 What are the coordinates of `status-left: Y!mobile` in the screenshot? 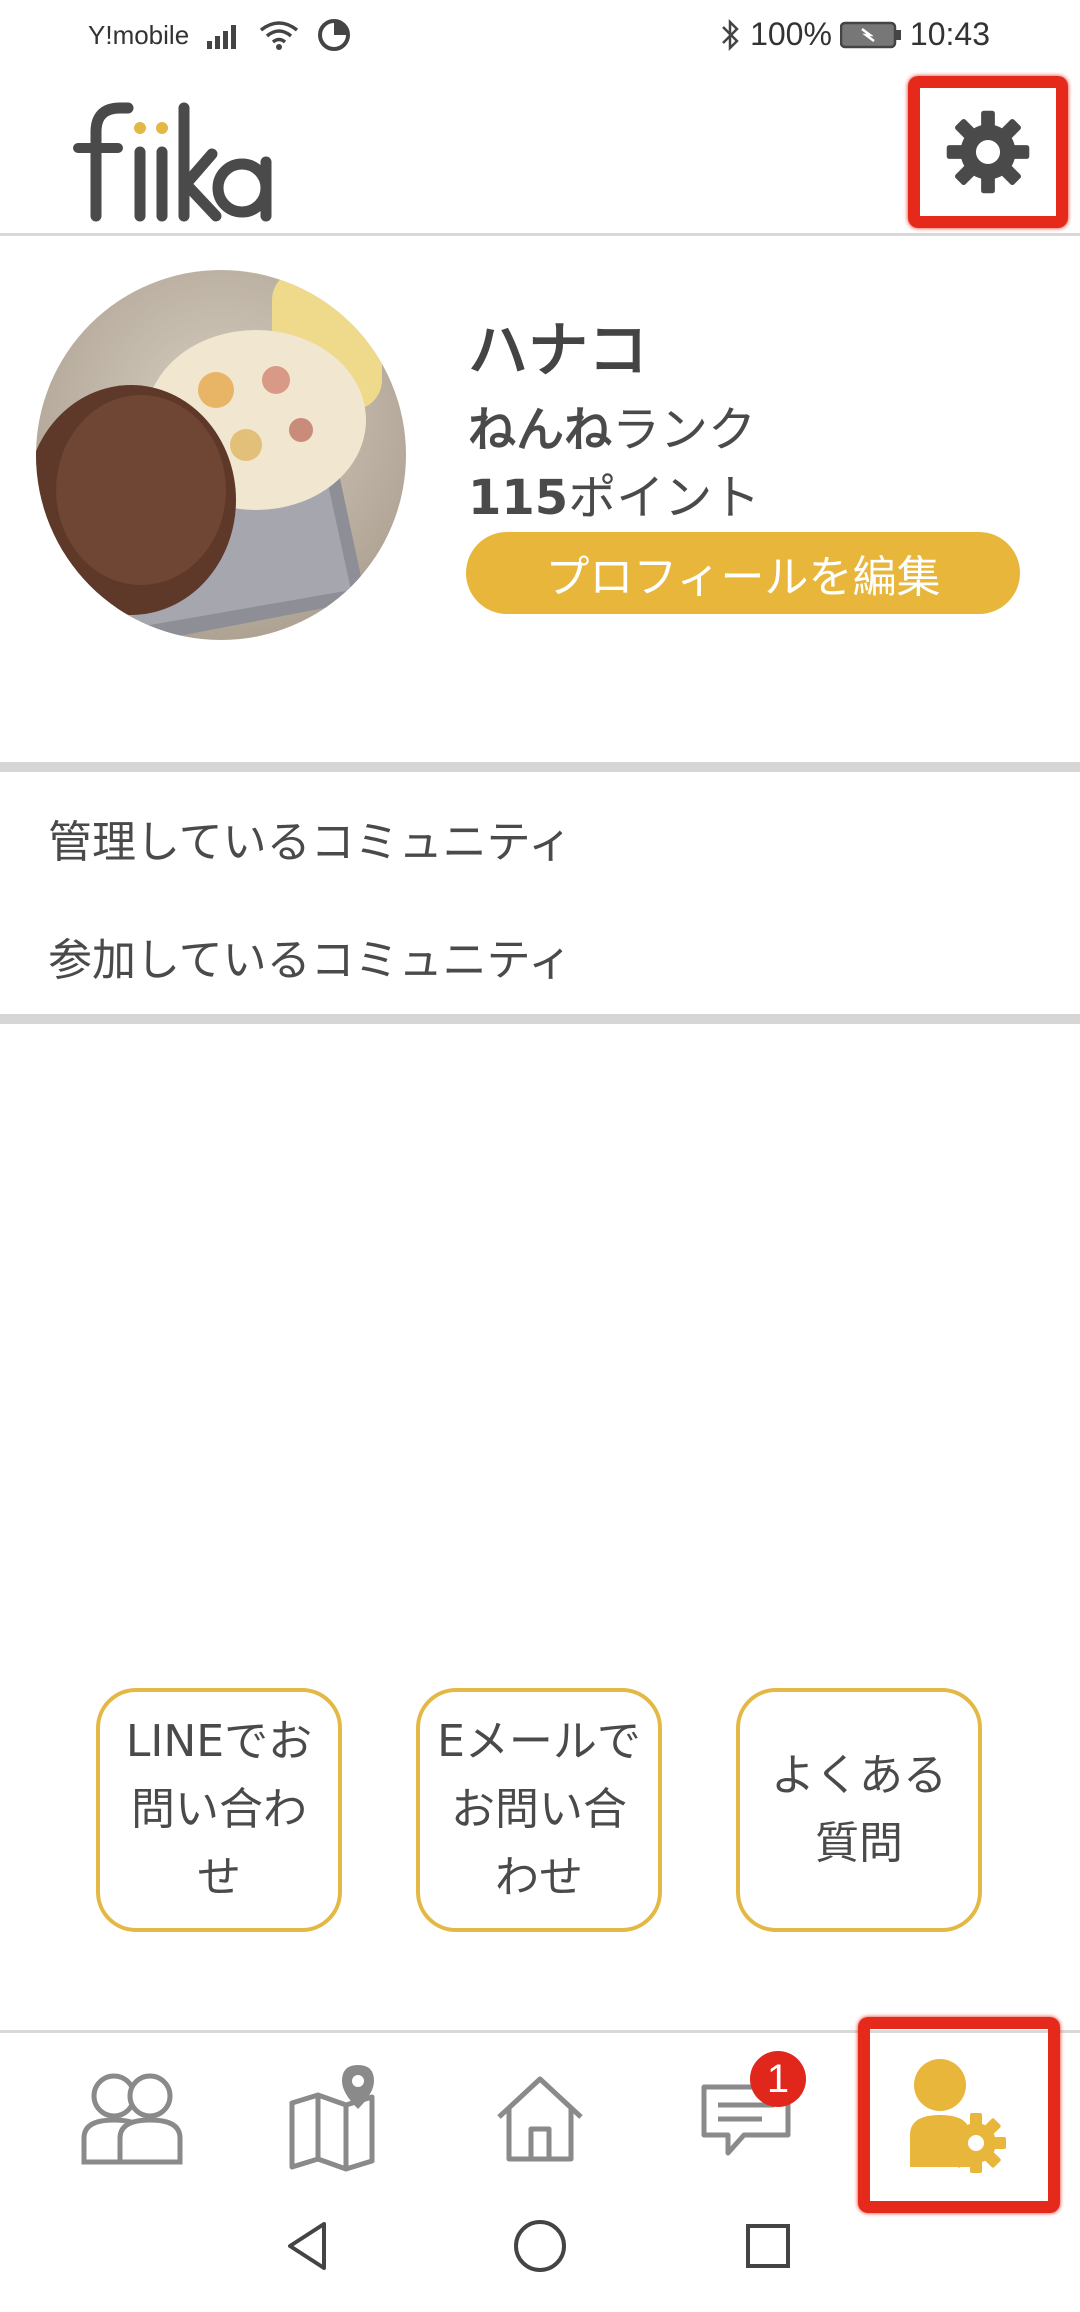 It's located at (219, 35).